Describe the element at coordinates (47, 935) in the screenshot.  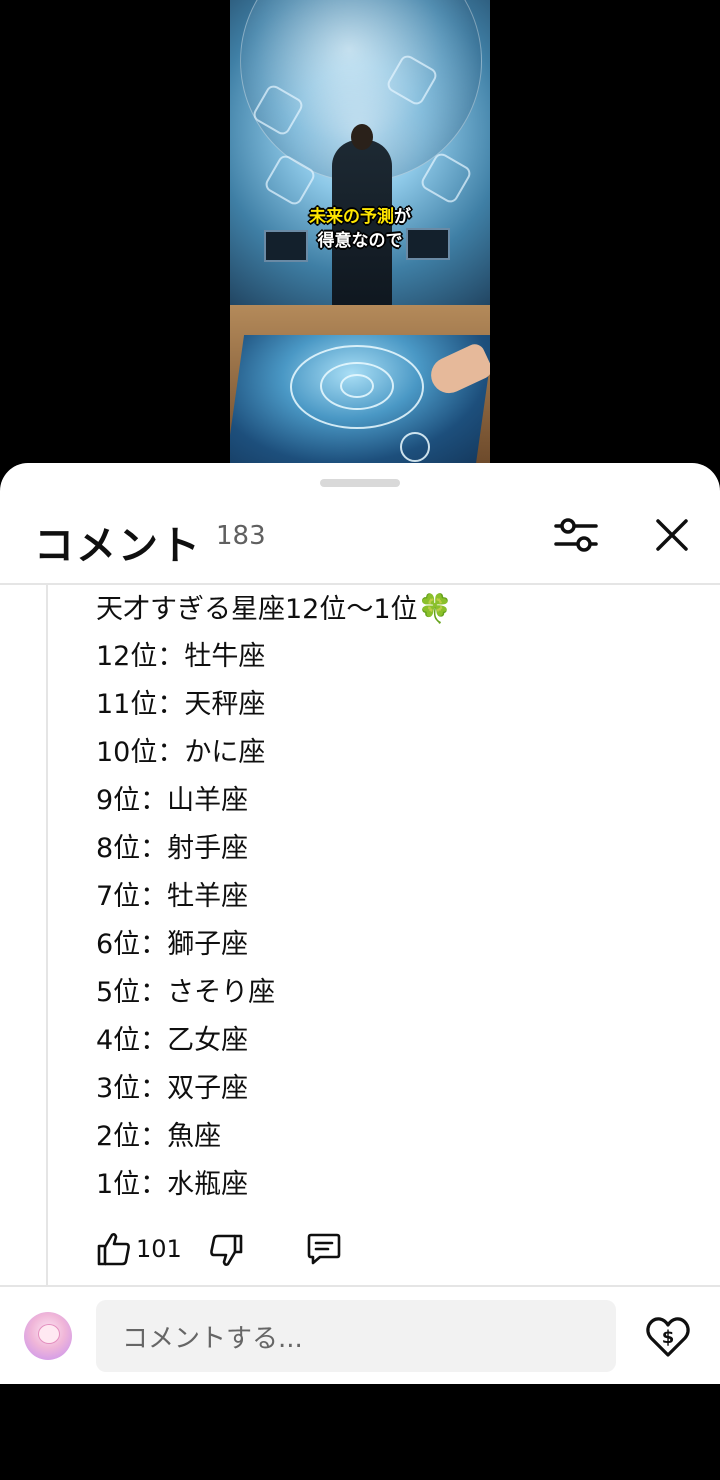
I see `thread-line` at that location.